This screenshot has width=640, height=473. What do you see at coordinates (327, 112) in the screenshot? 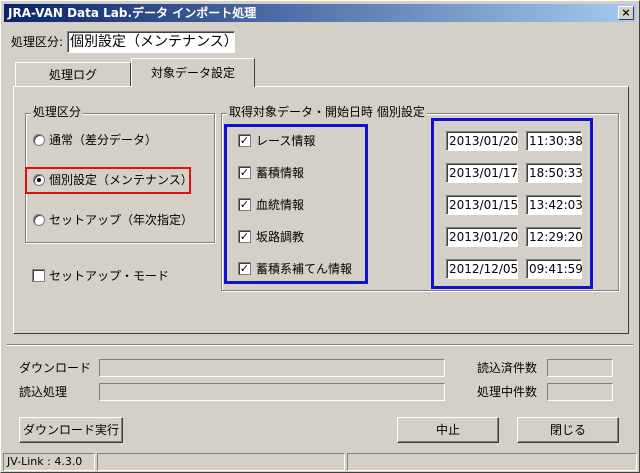
I see `data-group-title: 取得対象データ・開始日時 個別設定` at bounding box center [327, 112].